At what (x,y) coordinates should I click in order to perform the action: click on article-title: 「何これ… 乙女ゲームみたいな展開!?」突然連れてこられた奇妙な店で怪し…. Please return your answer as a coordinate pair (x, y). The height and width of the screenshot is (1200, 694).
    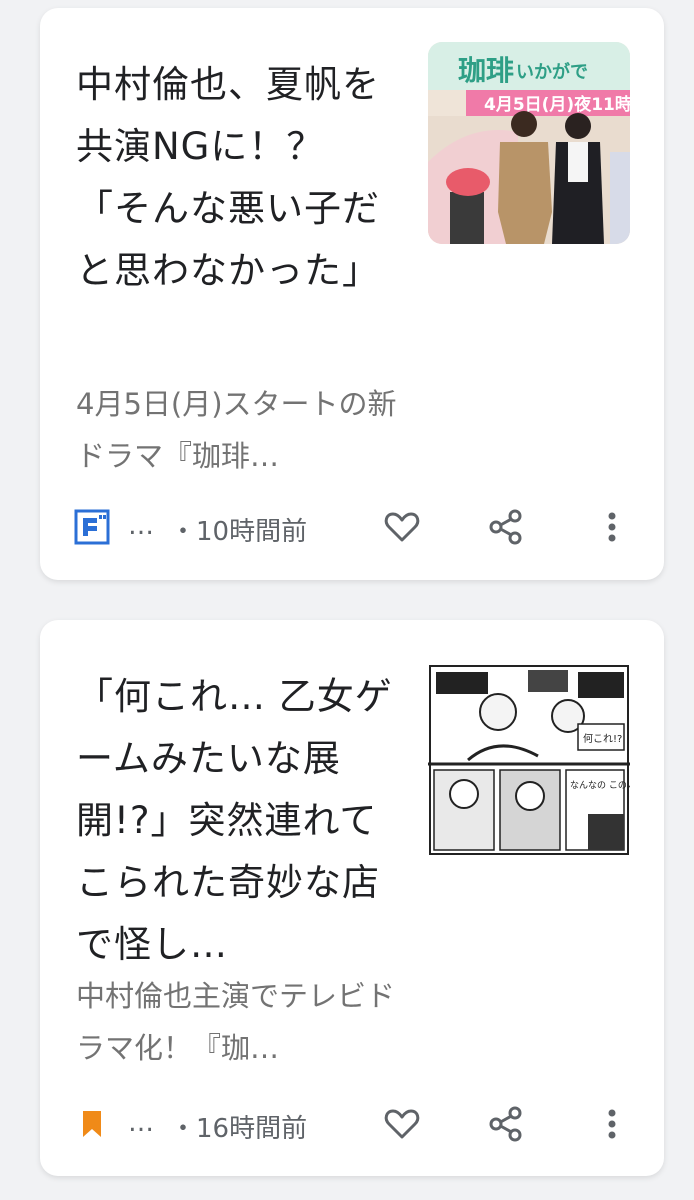
    Looking at the image, I should click on (237, 821).